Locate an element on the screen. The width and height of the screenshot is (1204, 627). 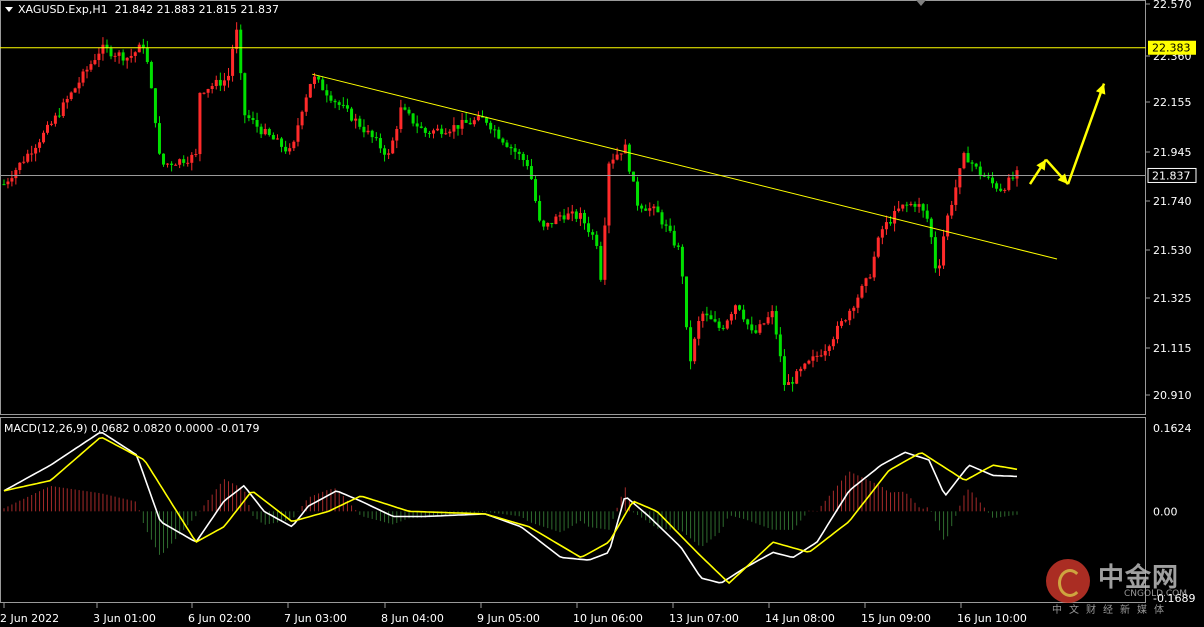
time-tick-label: 3 Jun 01:00 is located at coordinates (124, 618).